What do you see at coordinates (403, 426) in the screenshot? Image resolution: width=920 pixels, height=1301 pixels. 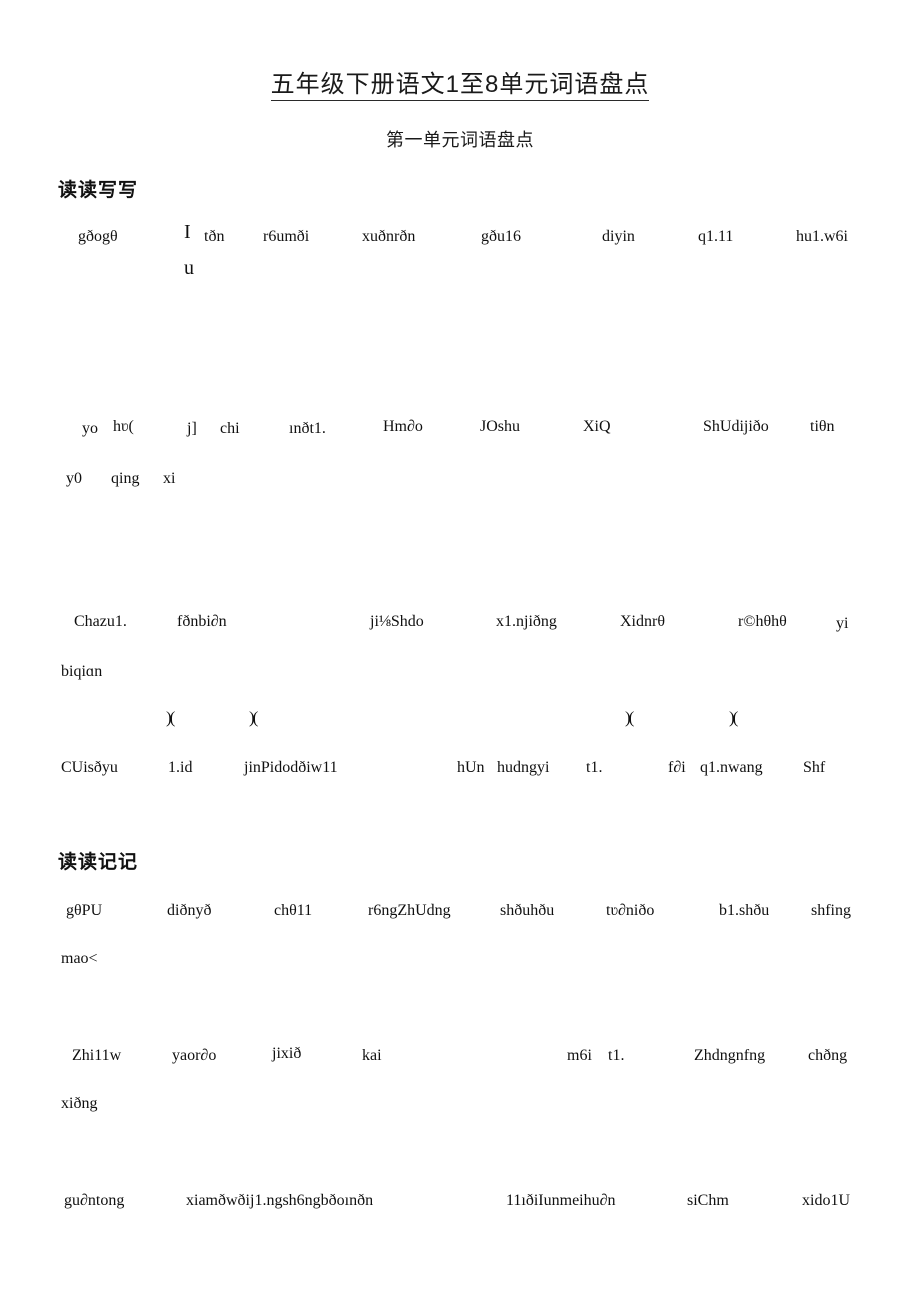 I see `word-token: Hm∂o` at bounding box center [403, 426].